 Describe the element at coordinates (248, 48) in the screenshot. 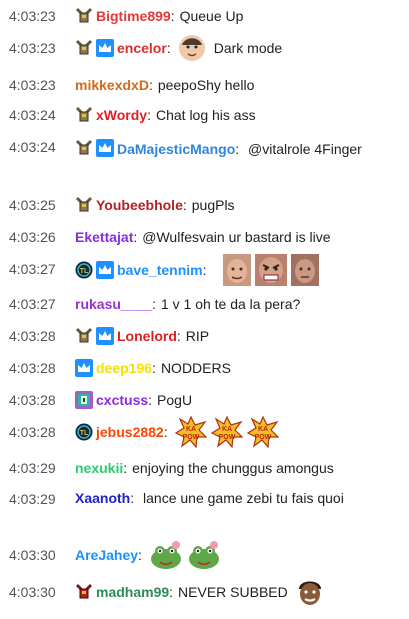

I see `message-text: Dark mode` at that location.